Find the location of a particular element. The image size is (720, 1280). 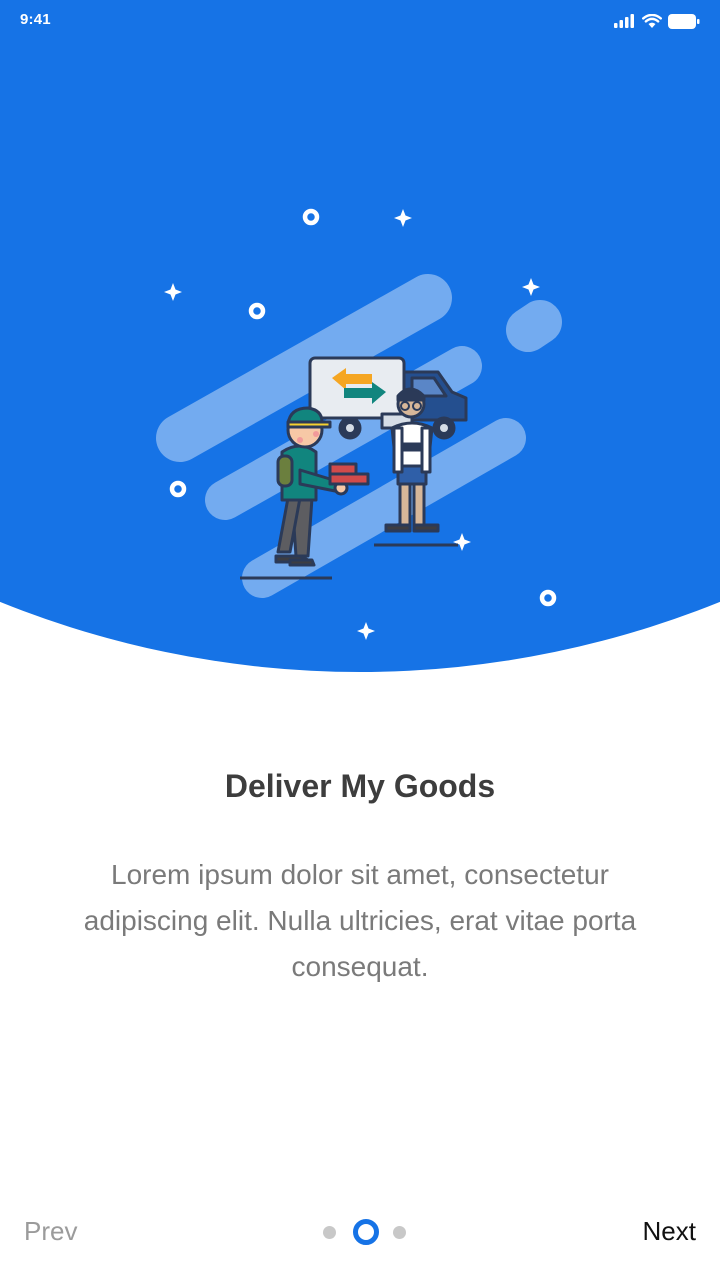

next-button: Next is located at coordinates (669, 1231).